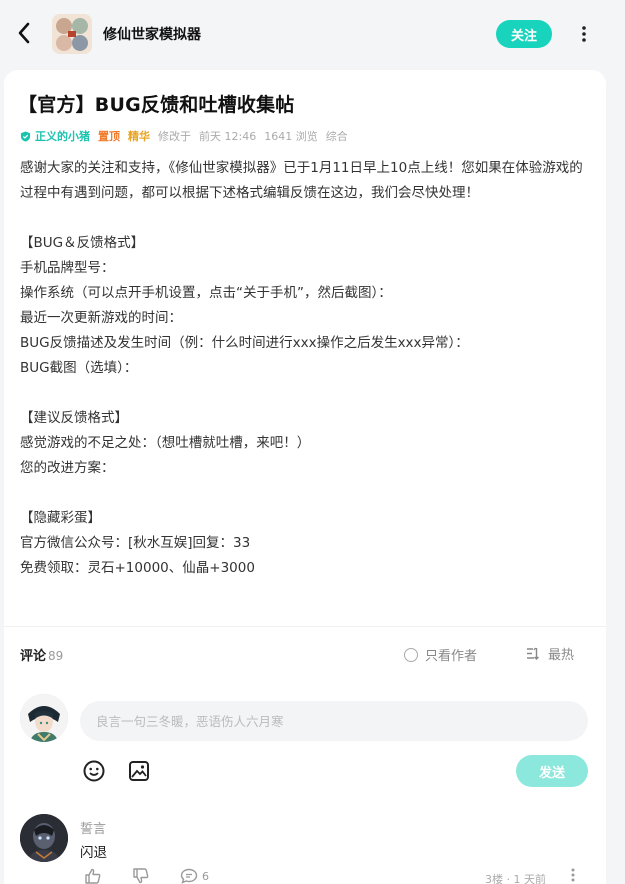 The image size is (625, 884). Describe the element at coordinates (533, 653) in the screenshot. I see `sort-icon` at that location.